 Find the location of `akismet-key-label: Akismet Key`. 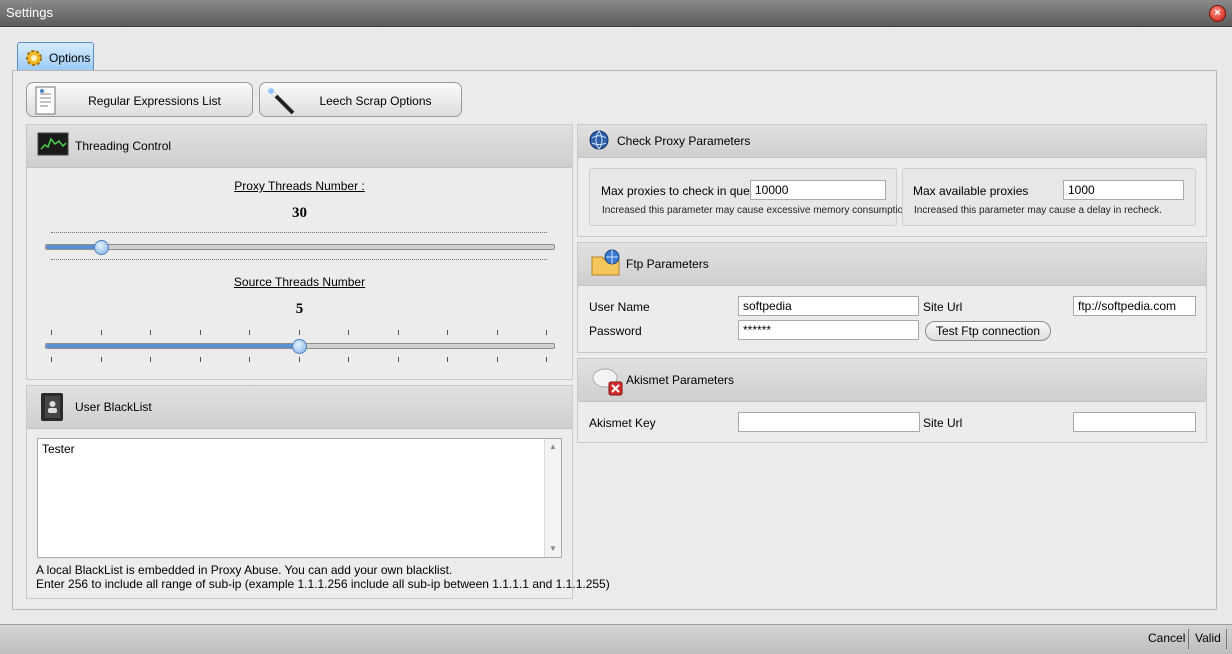

akismet-key-label: Akismet Key is located at coordinates (622, 423).